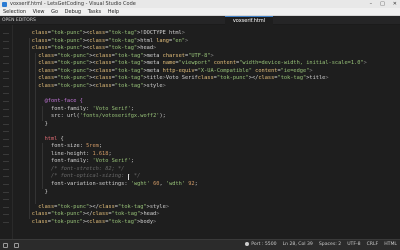 This screenshot has height=250, width=400. Describe the element at coordinates (102, 86) in the screenshot. I see `code-line: class="tok-punc"><class="tok-tag">style>` at that location.